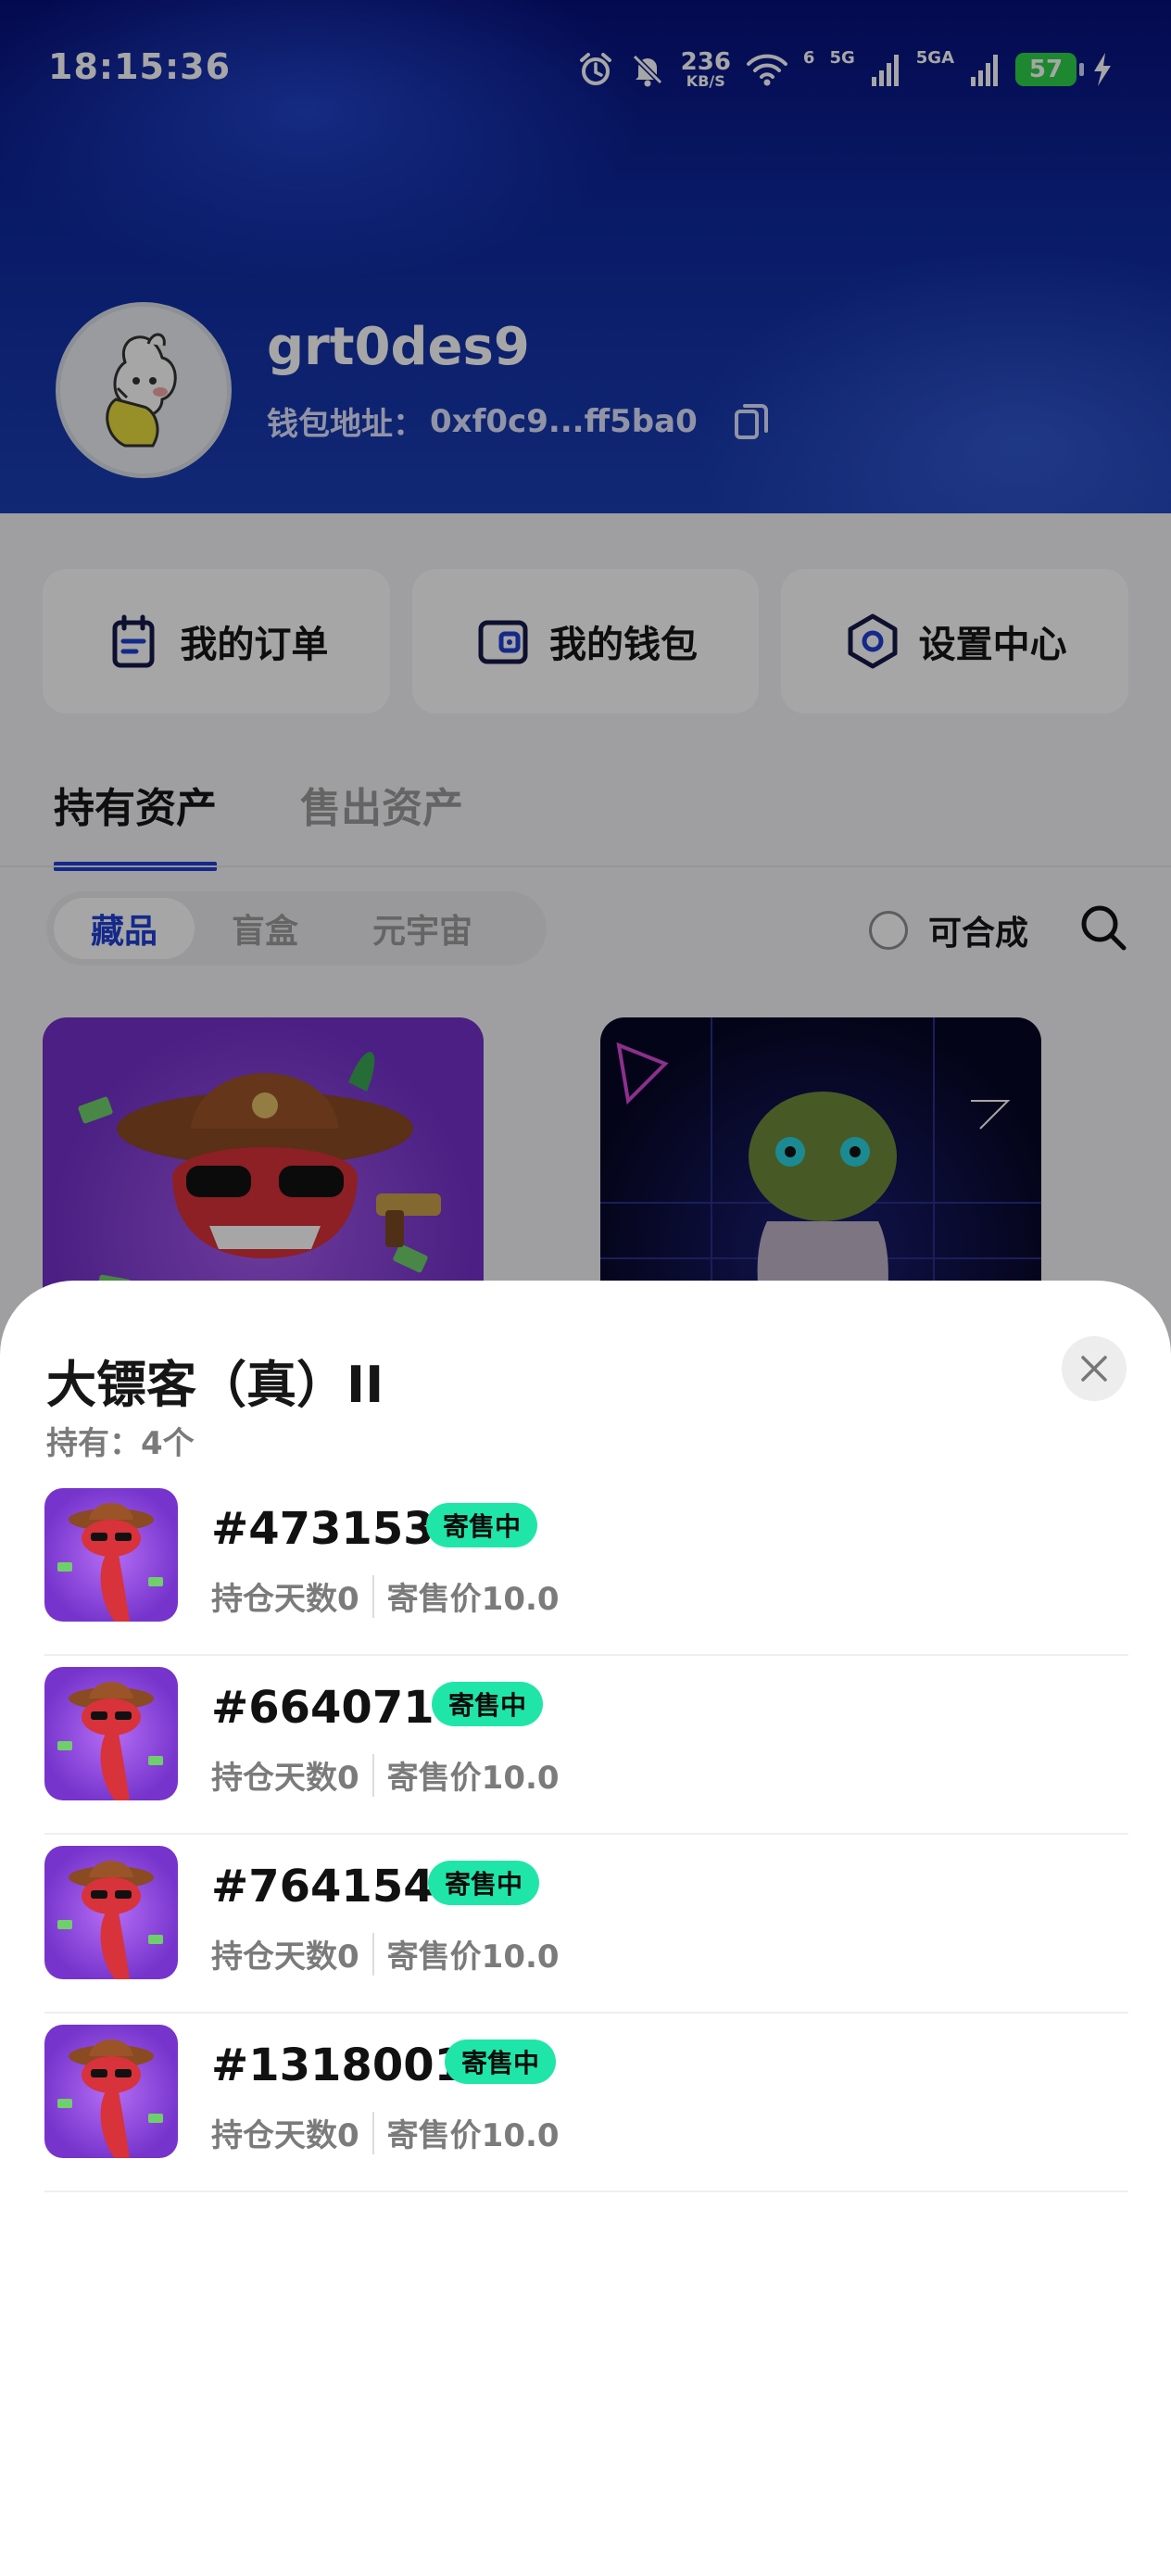 The width and height of the screenshot is (1171, 2576). Describe the element at coordinates (586, 1924) in the screenshot. I see `list-item: #764154 寄售中 持仓天数0 寄售价10.0` at that location.